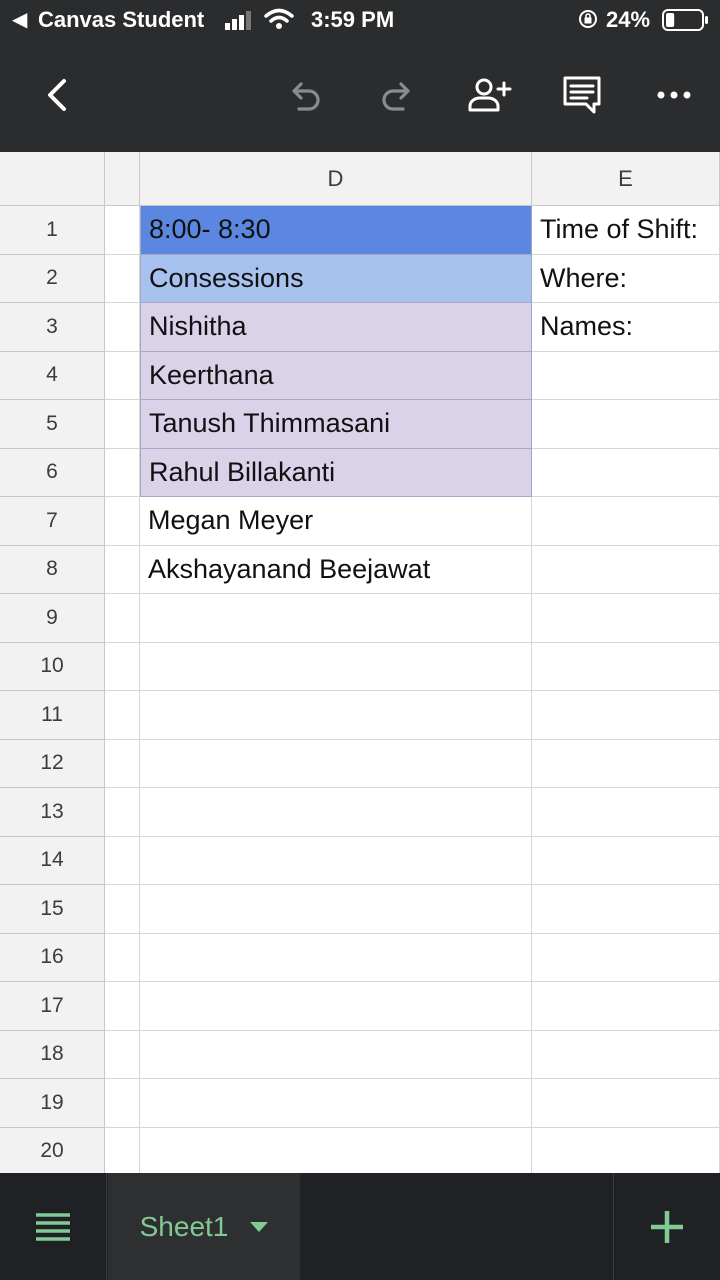 This screenshot has height=1280, width=720. What do you see at coordinates (626, 327) in the screenshot?
I see `cell-e3: Names:` at bounding box center [626, 327].